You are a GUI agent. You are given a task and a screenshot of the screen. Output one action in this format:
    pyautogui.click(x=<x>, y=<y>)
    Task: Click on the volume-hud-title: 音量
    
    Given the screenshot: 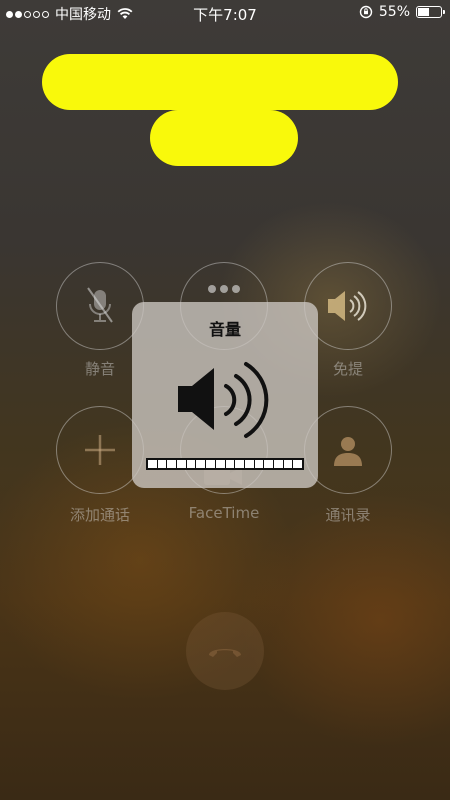 What is the action you would take?
    pyautogui.click(x=224, y=329)
    